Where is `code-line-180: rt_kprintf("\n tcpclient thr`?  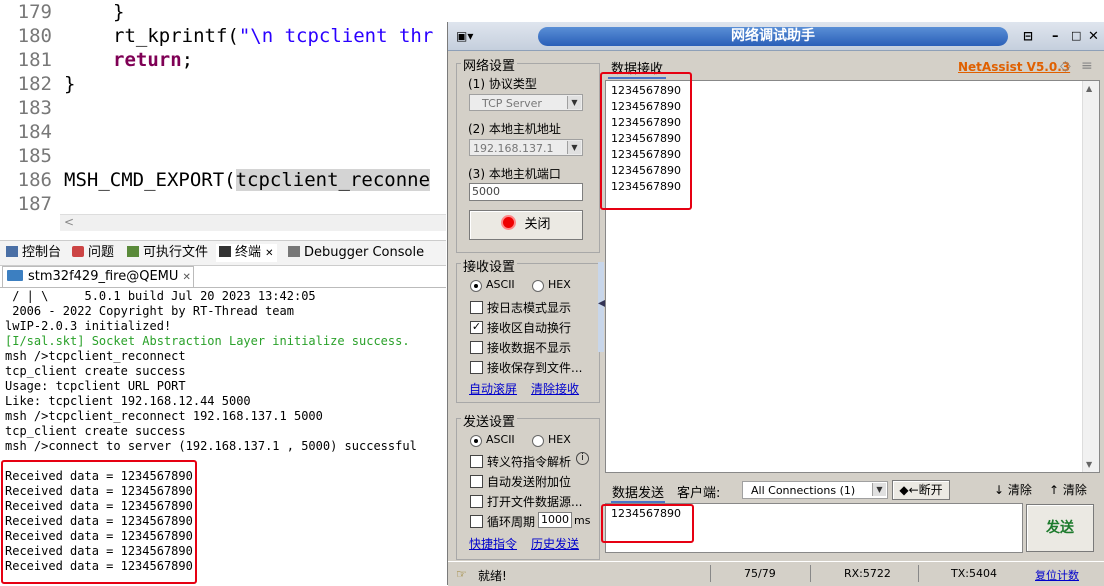
code-line-180: rt_kprintf("\n tcpclient thr is located at coordinates (273, 36).